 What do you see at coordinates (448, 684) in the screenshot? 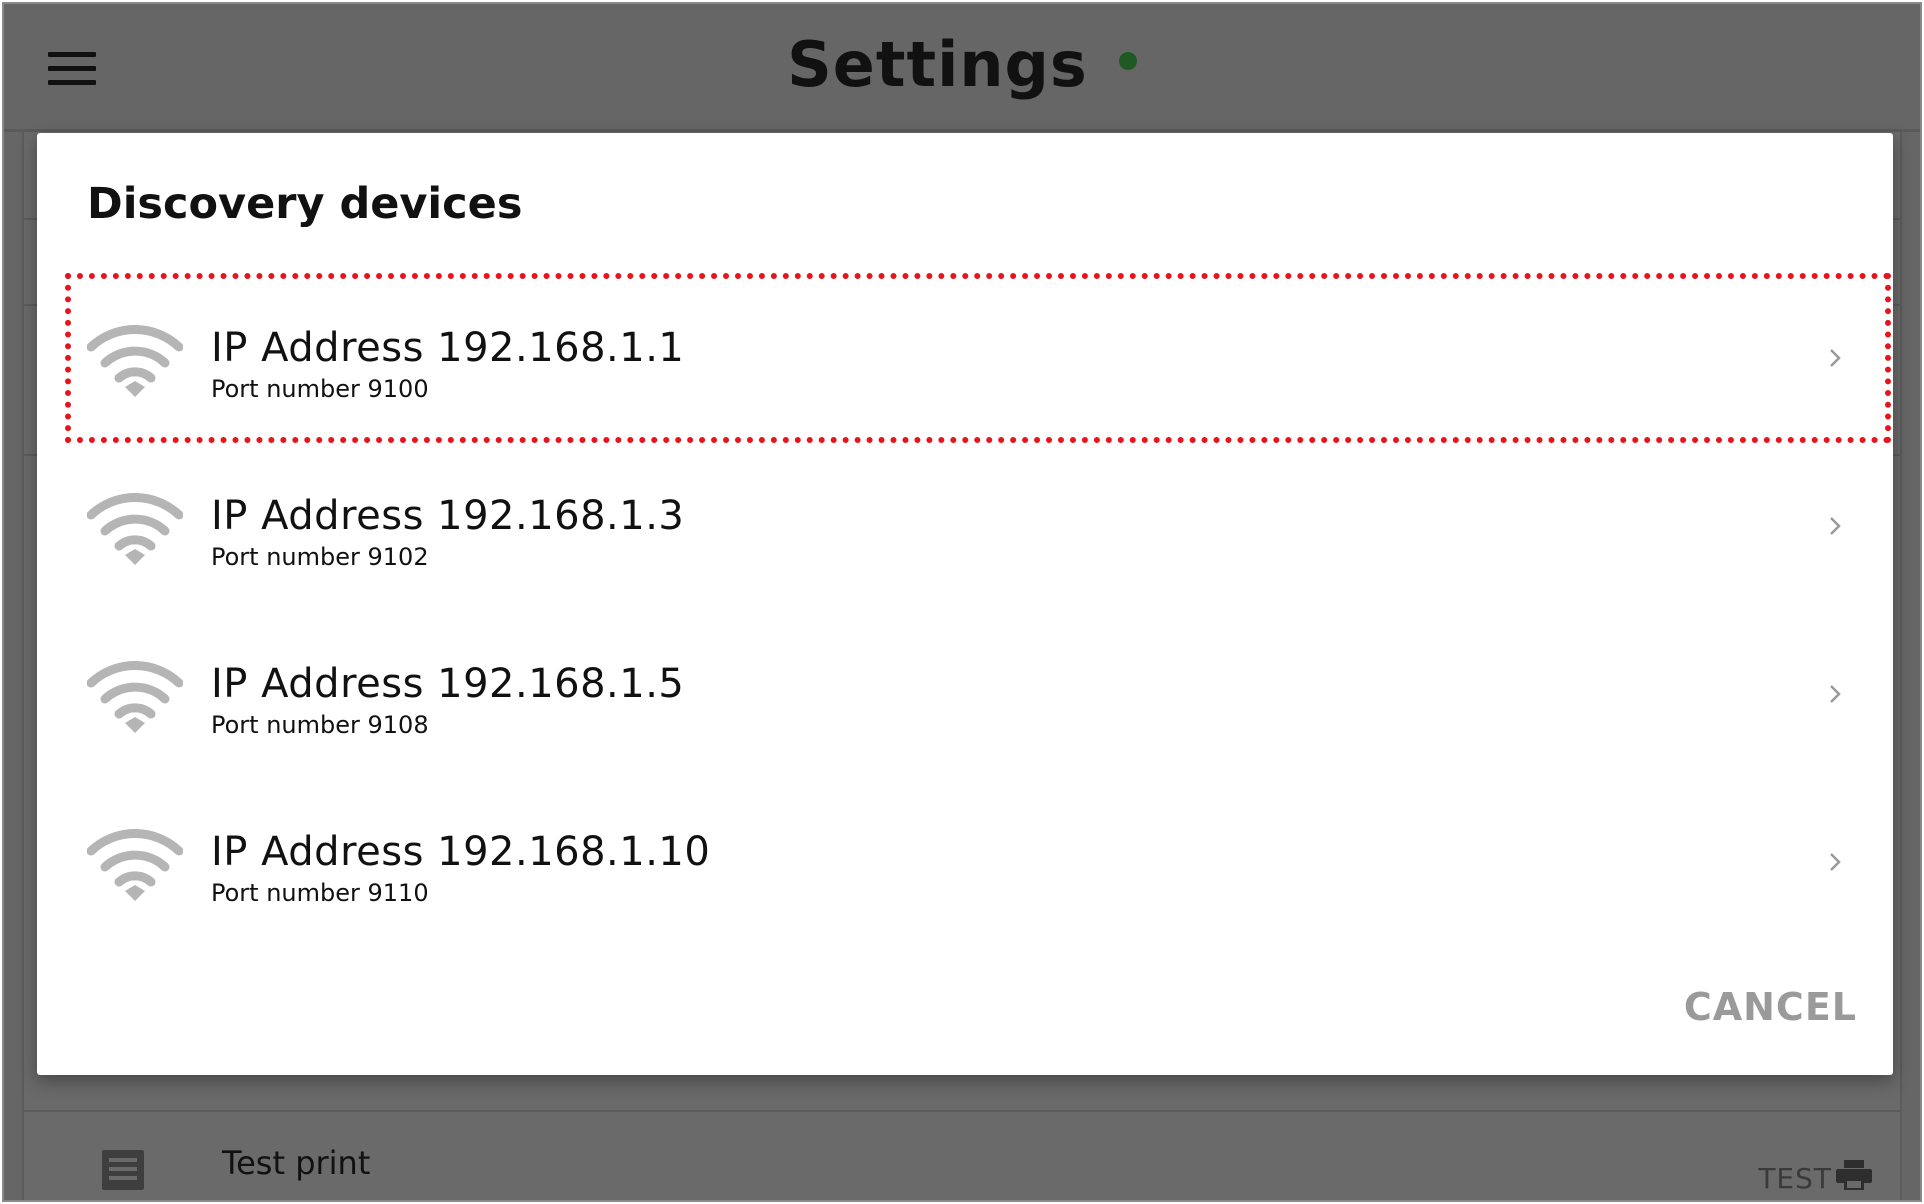
I see `device-ip-label: IP Address 192.168.1.5` at bounding box center [448, 684].